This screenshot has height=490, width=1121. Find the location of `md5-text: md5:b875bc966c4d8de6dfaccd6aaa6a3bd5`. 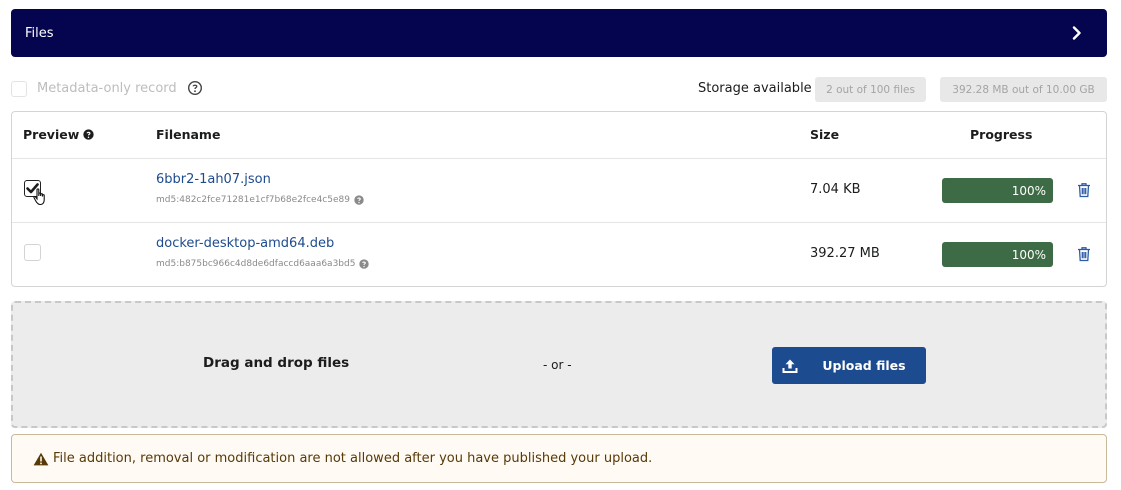

md5-text: md5:b875bc966c4d8de6dfaccd6aaa6a3bd5 is located at coordinates (256, 264).